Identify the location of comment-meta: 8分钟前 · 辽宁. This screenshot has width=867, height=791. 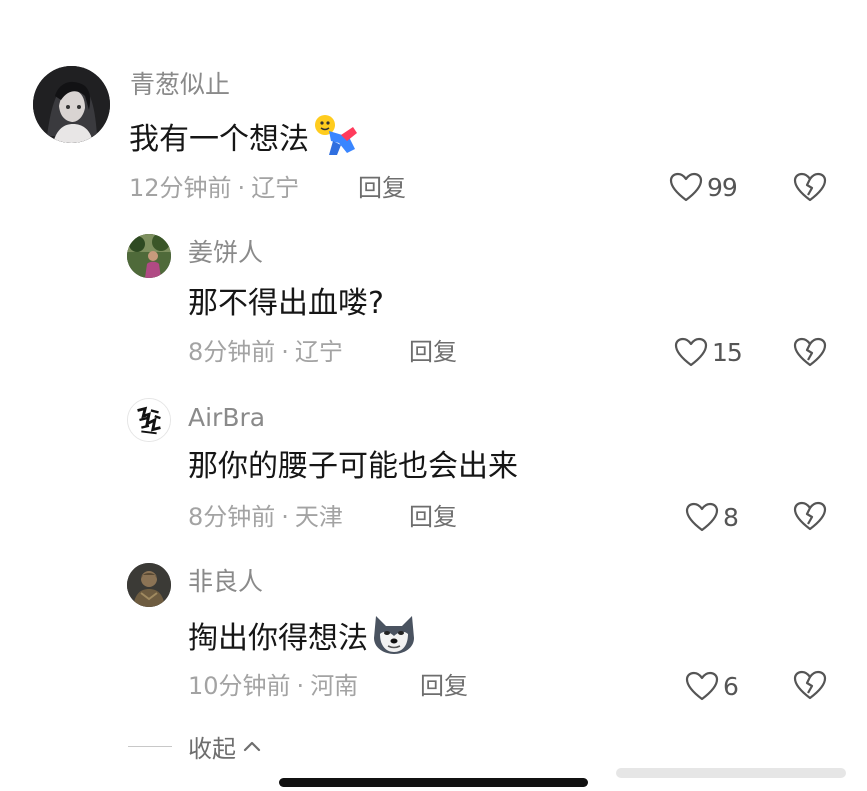
(265, 352).